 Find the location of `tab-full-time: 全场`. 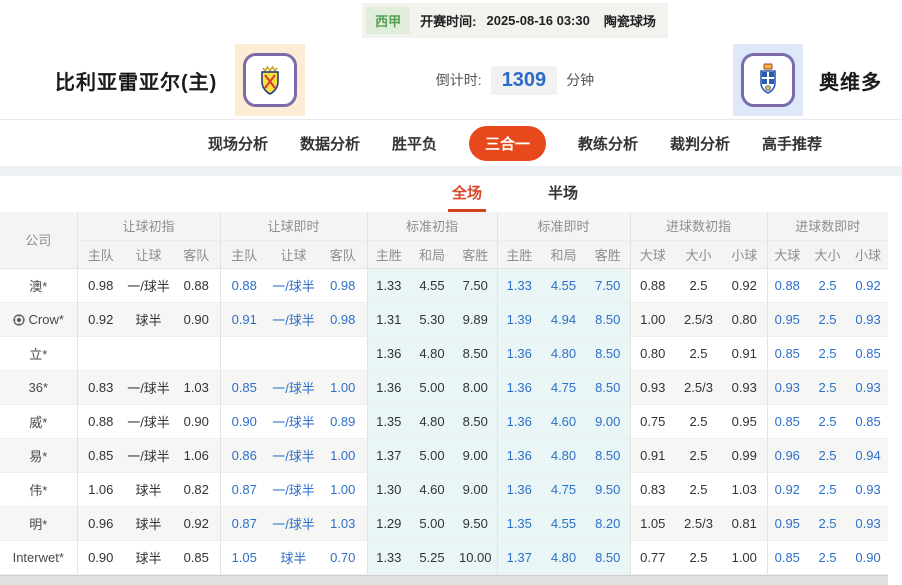

tab-full-time: 全场 is located at coordinates (466, 197).